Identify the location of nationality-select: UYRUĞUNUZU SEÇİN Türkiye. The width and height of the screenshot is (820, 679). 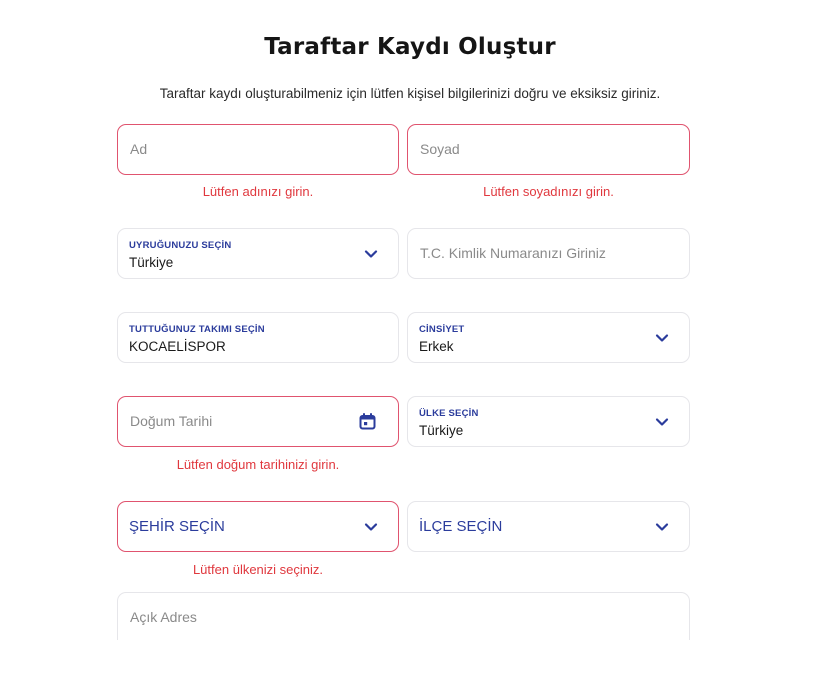
(258, 253).